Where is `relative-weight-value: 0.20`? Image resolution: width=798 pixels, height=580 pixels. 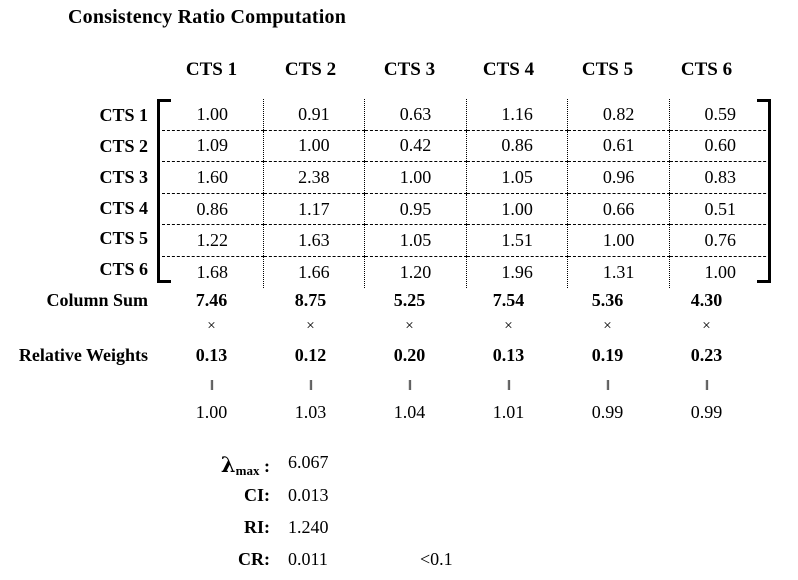
relative-weight-value: 0.20 is located at coordinates (409, 355).